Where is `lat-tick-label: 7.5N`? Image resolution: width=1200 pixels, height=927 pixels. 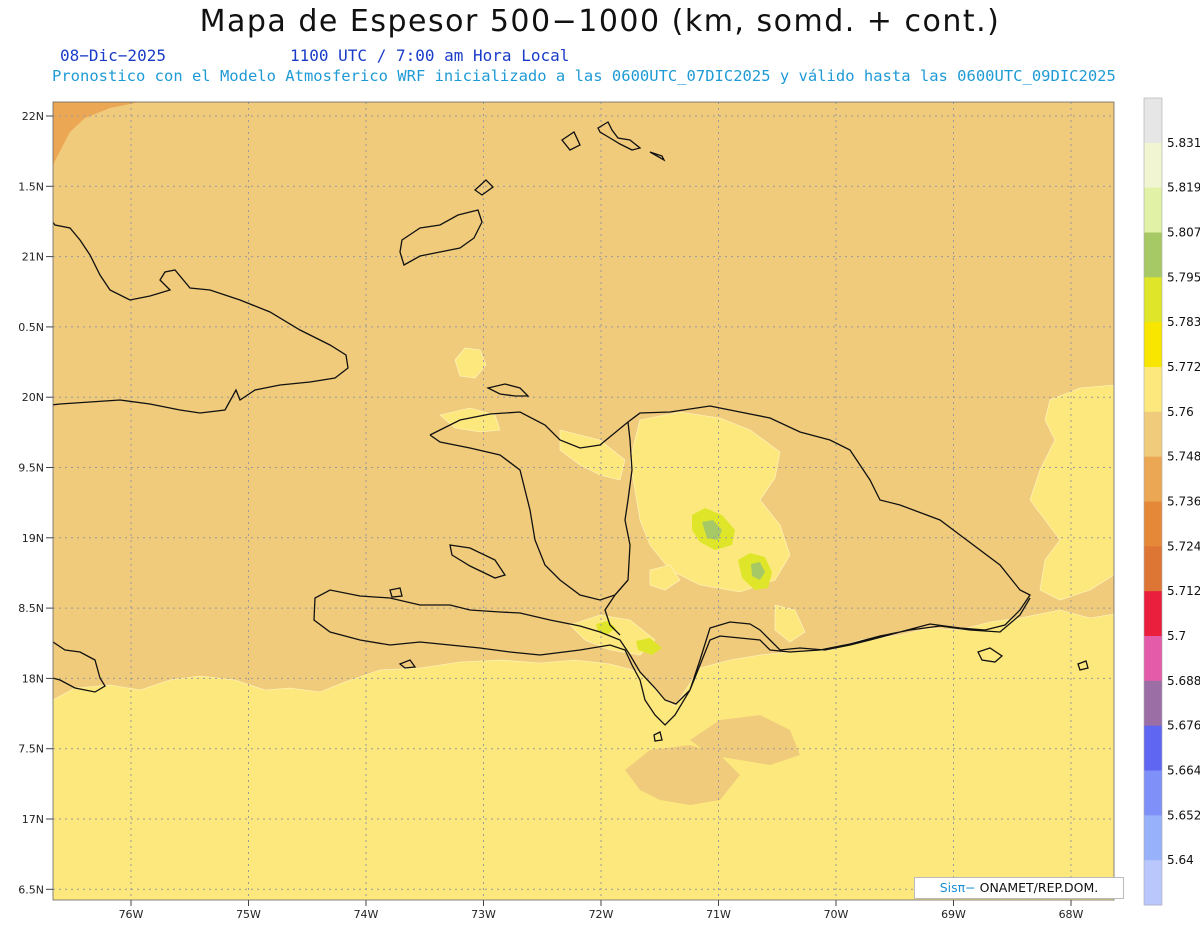 lat-tick-label: 7.5N is located at coordinates (31, 749).